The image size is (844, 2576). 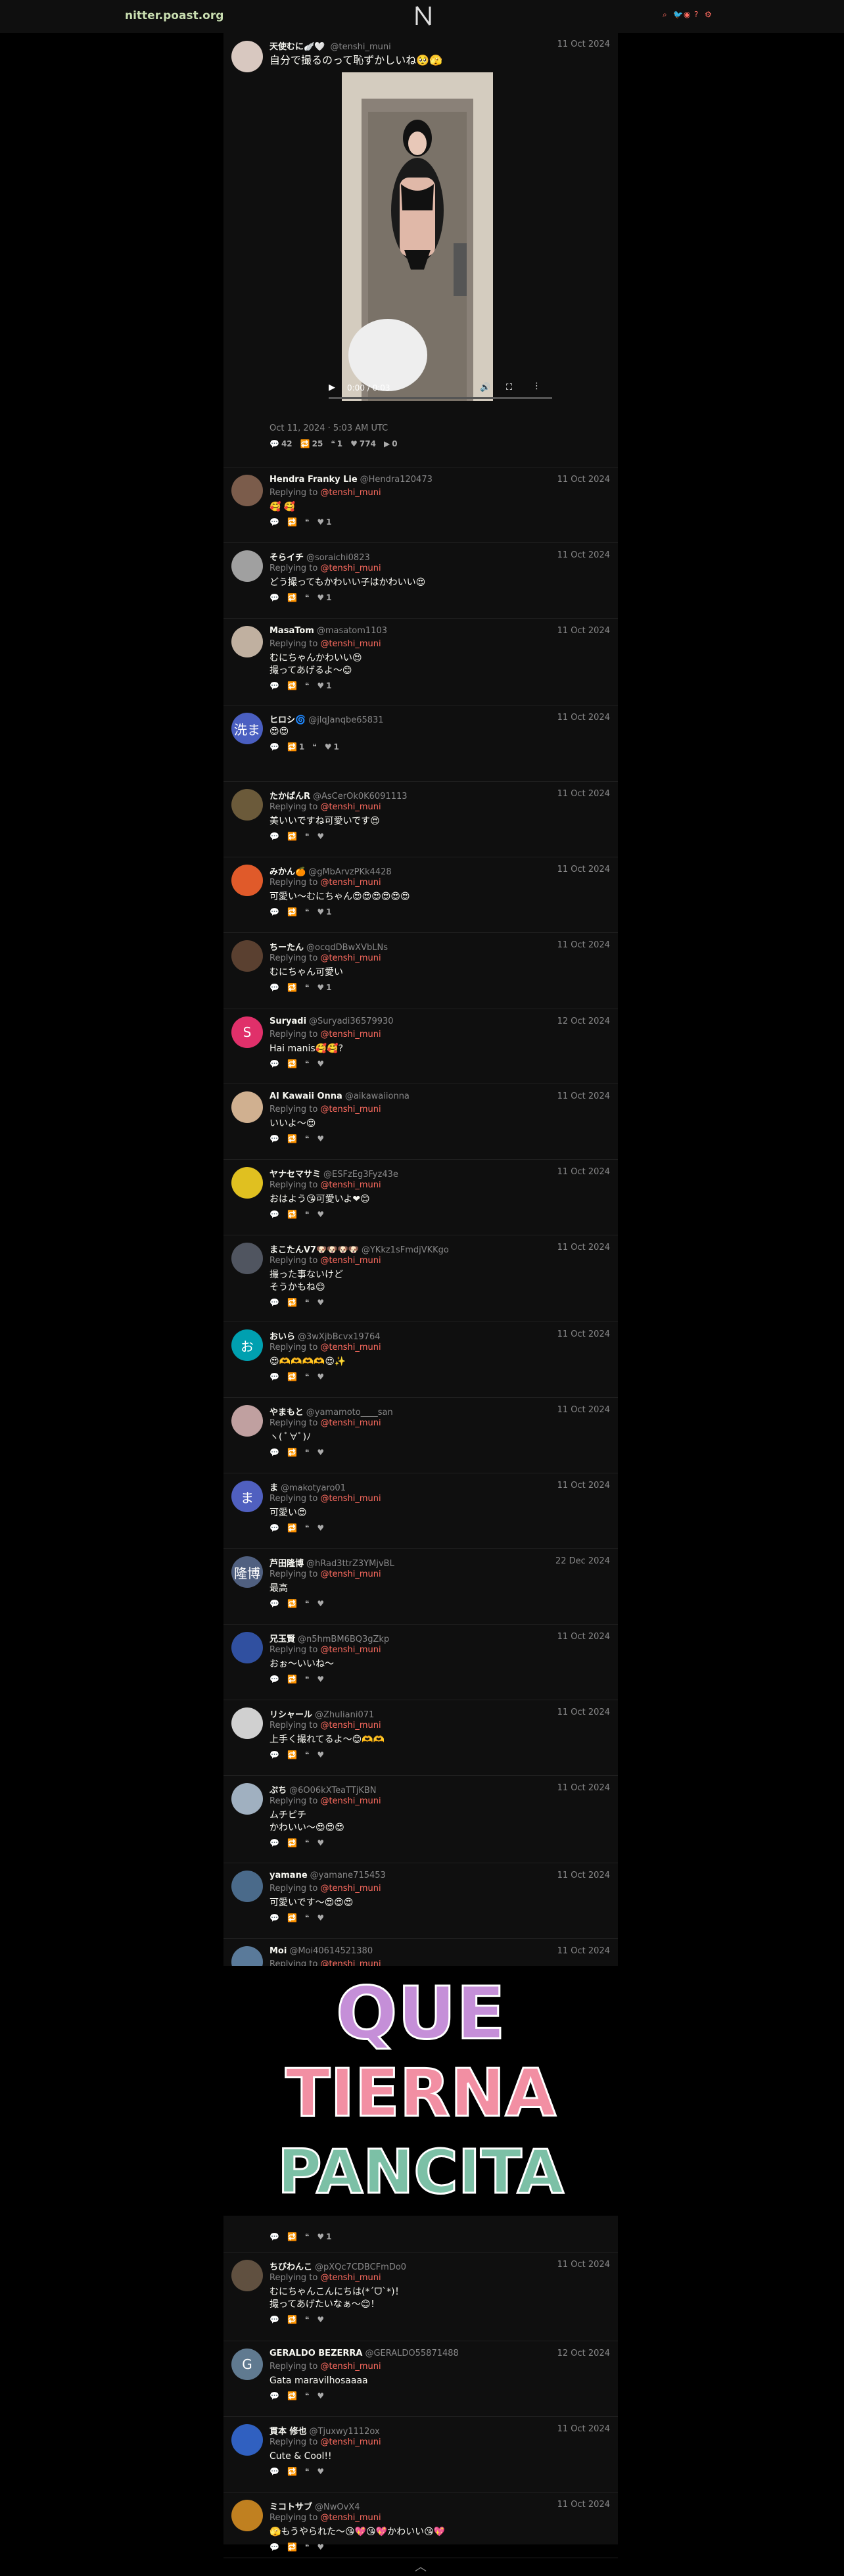 What do you see at coordinates (678, 15) in the screenshot?
I see `twitter-icon: 🐦` at bounding box center [678, 15].